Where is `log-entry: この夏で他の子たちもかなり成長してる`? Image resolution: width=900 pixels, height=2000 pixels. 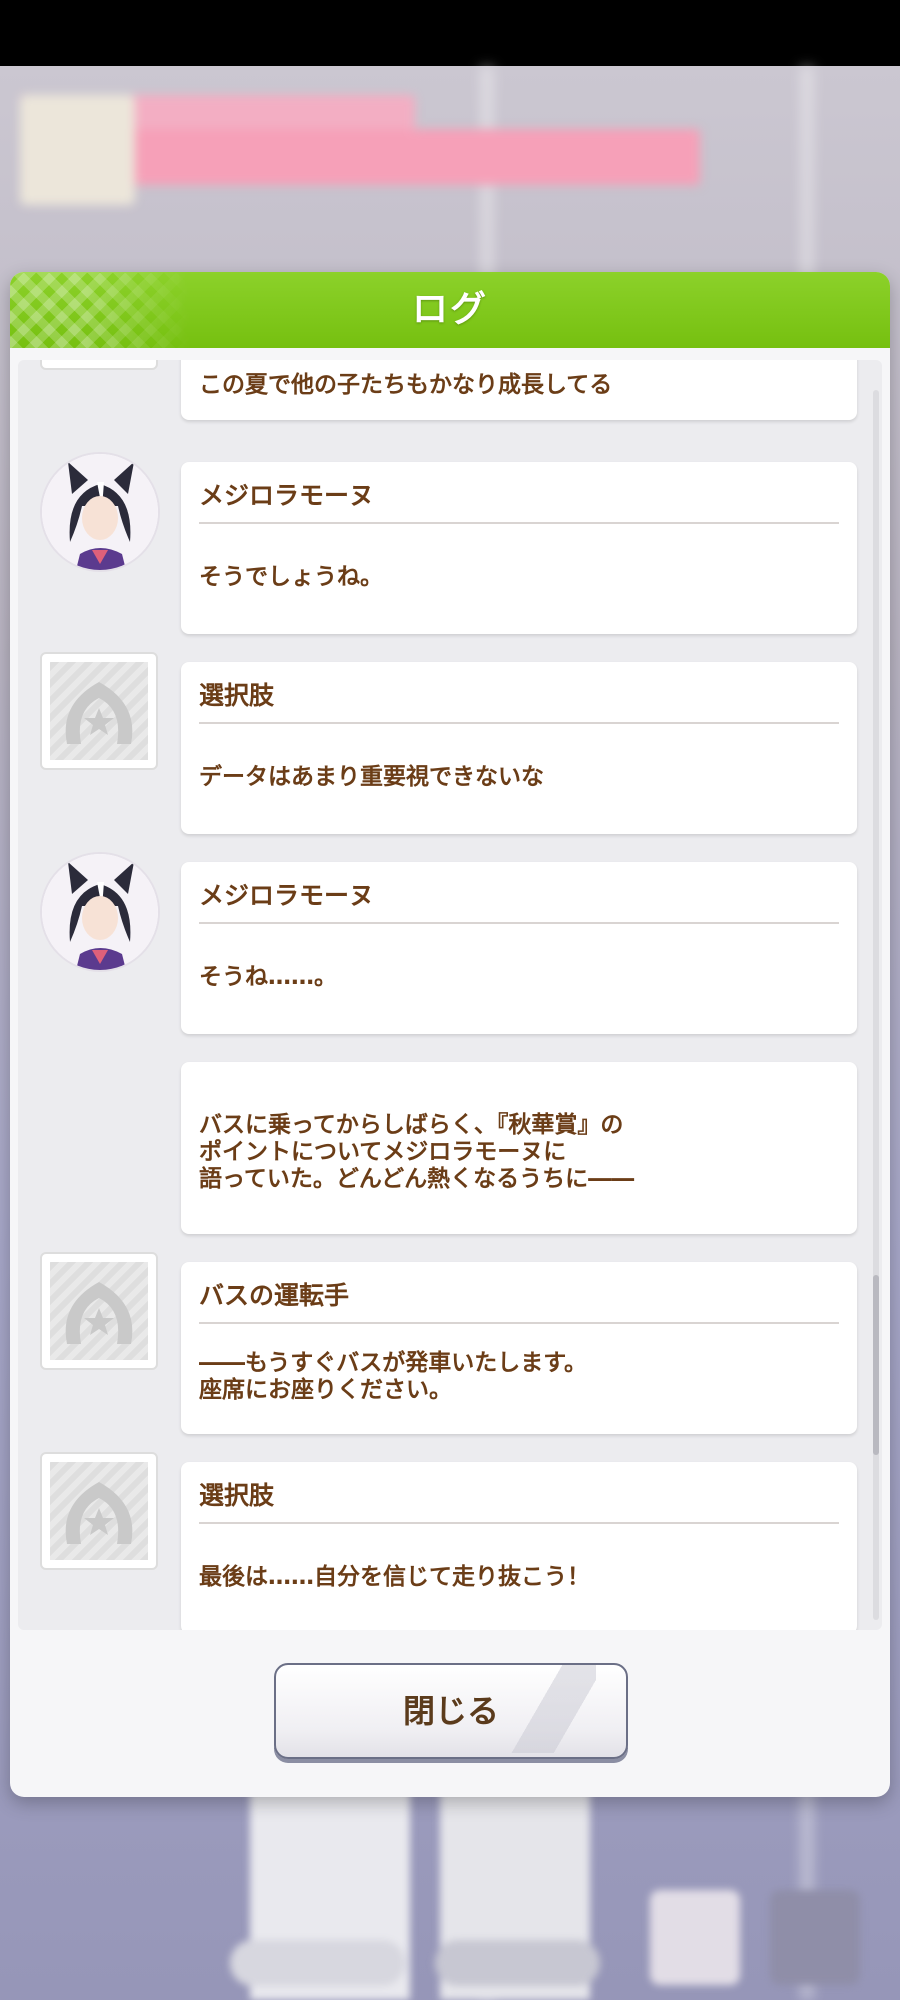
log-entry: この夏で他の子たちもかなり成長してる is located at coordinates (450, 396).